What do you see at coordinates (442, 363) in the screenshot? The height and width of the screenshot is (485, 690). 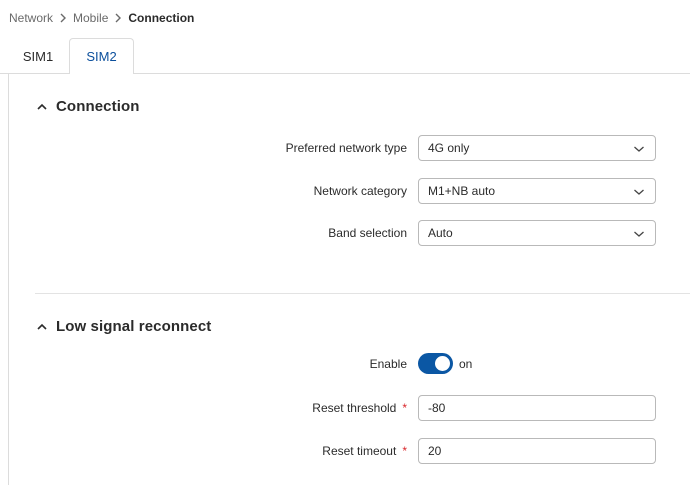 I see `toggle-knob` at bounding box center [442, 363].